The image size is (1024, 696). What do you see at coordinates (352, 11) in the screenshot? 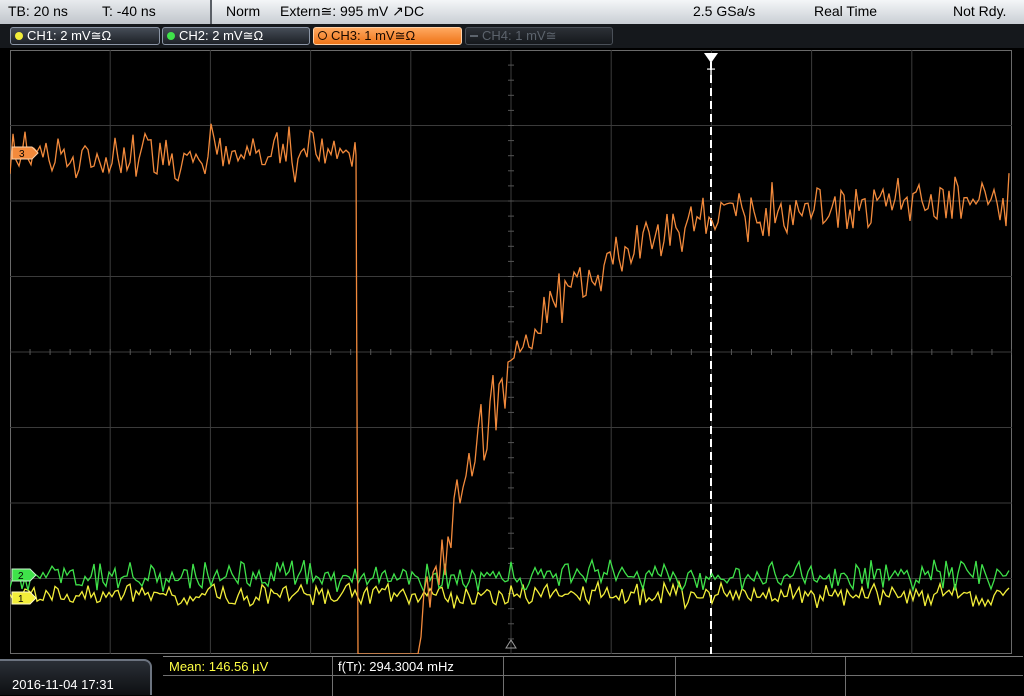
I see `trigger-source-readout: Extern≅: 995 mV ↗DC` at bounding box center [352, 11].